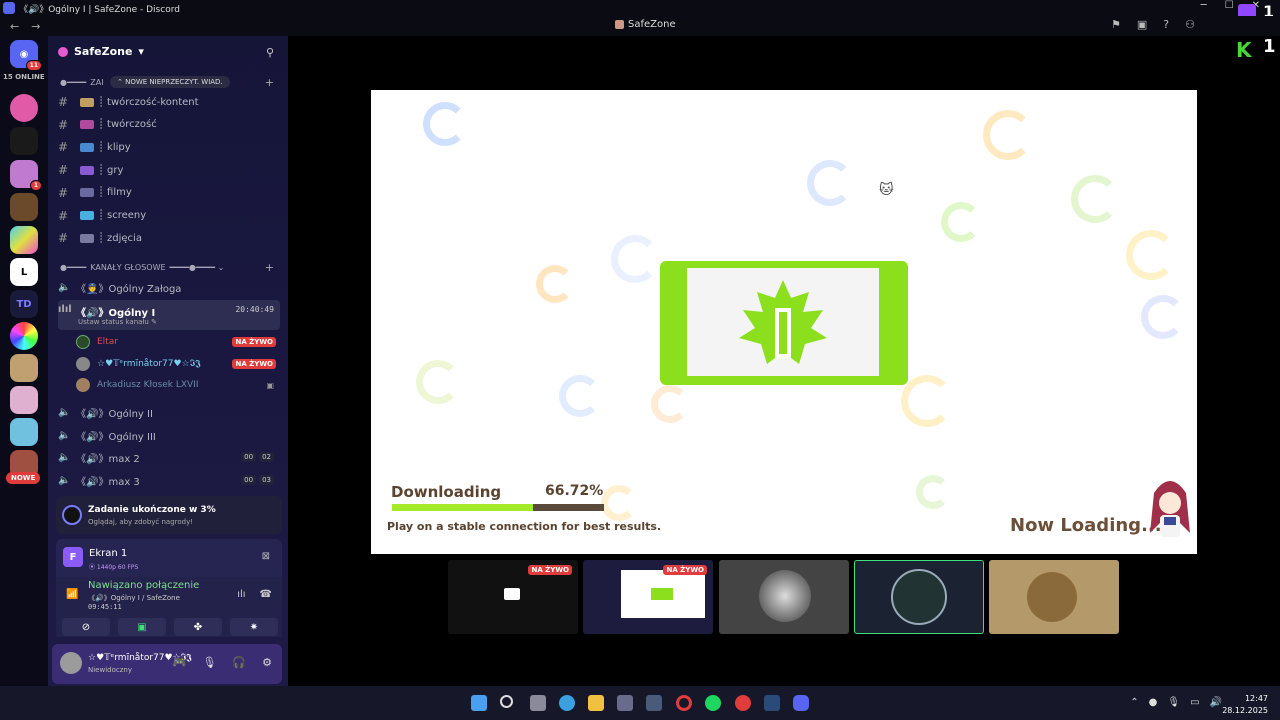 The image size is (1280, 720). Describe the element at coordinates (9, 8) in the screenshot. I see `discord-logo-icon` at that location.